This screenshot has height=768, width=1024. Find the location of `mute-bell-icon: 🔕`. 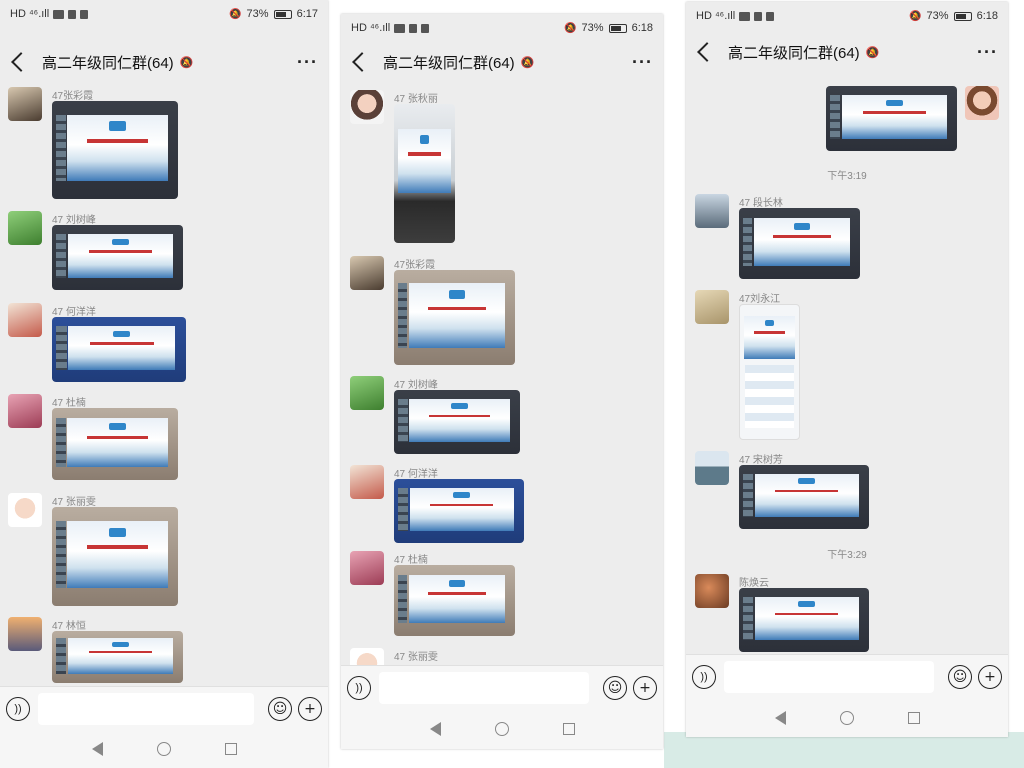

mute-bell-icon: 🔕 is located at coordinates (570, 28).